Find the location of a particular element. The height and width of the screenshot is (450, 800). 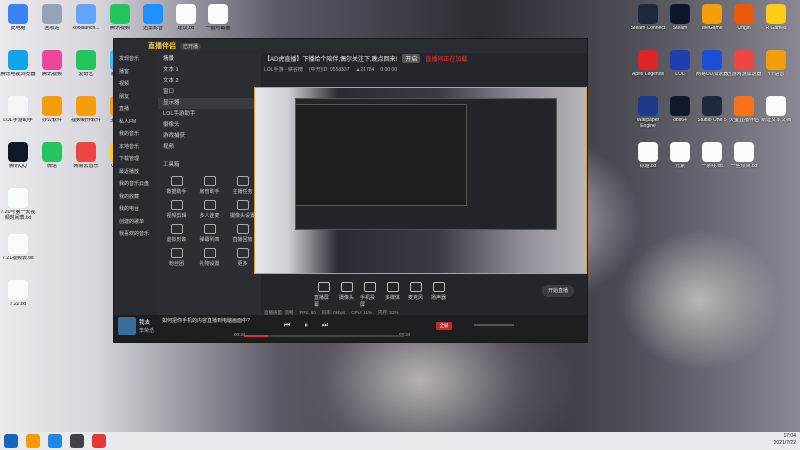

music-sidebar-item: 朋友 is located at coordinates (136, 97).